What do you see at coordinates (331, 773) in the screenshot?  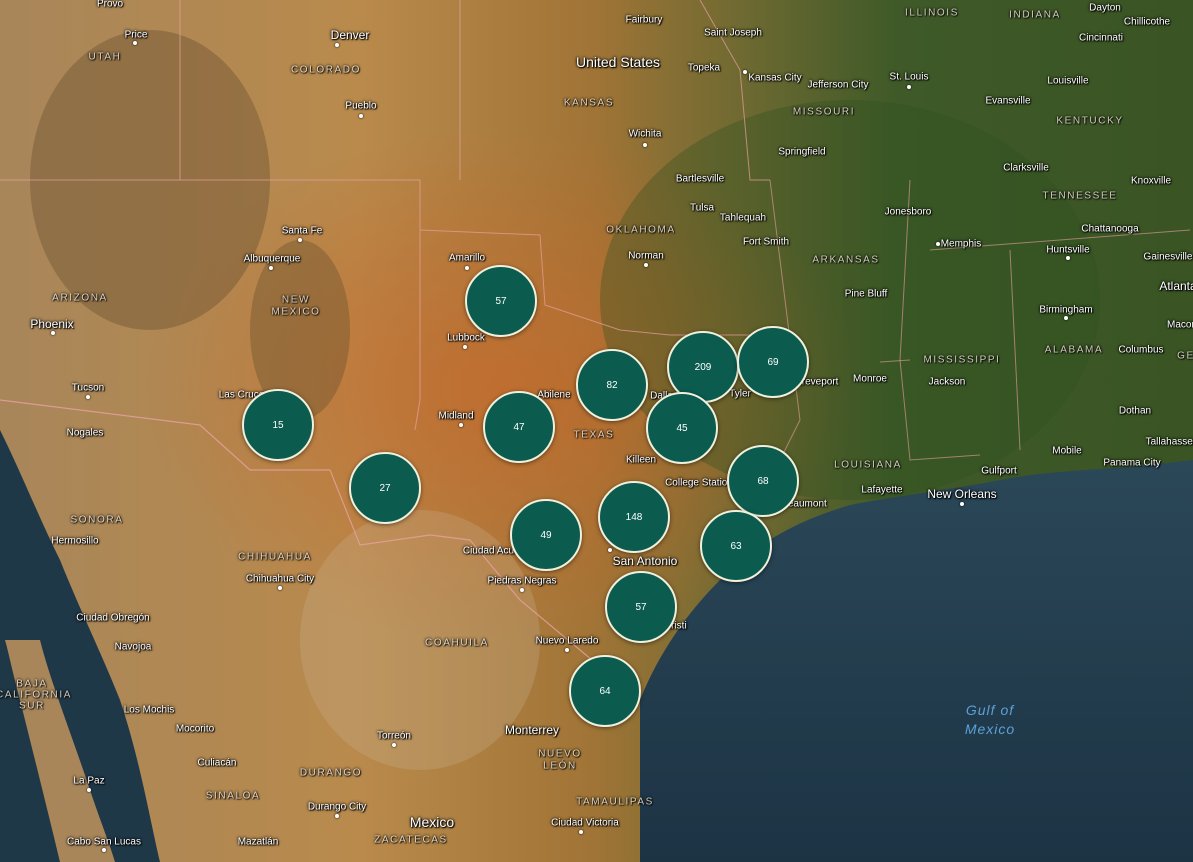 I see `region-label: DURANGO` at bounding box center [331, 773].